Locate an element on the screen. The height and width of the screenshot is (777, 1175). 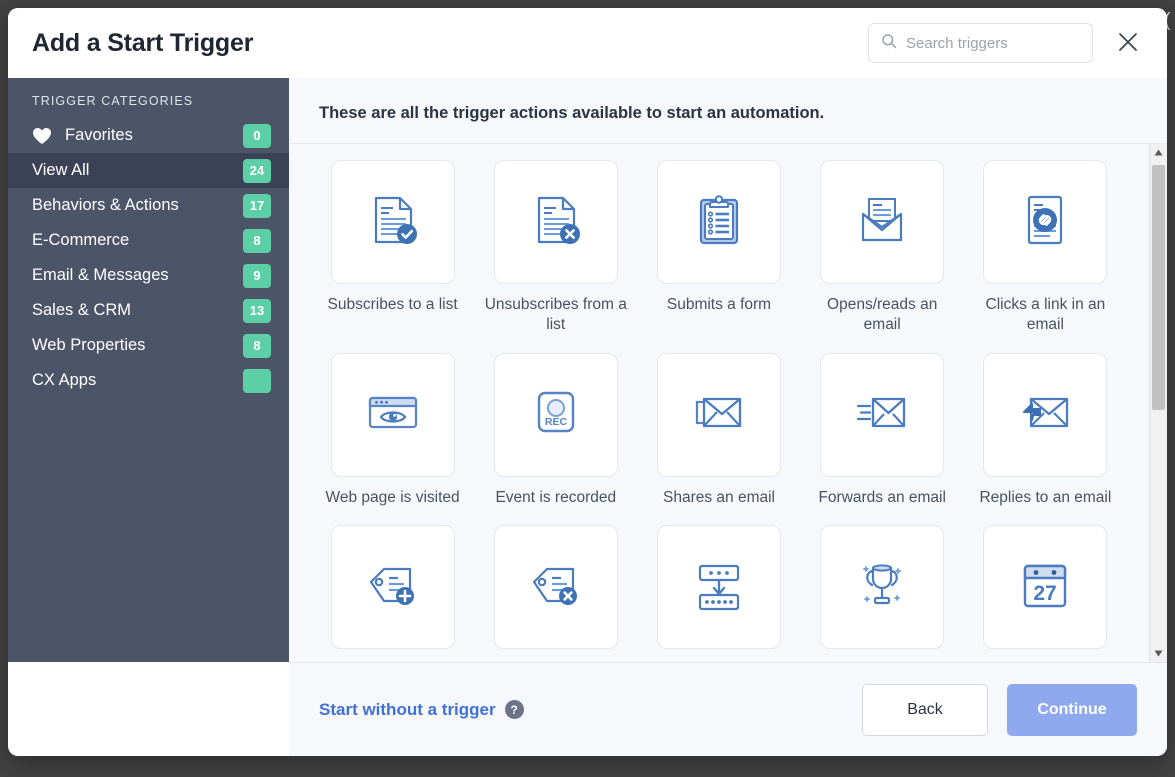
continue-button: Continue is located at coordinates (1072, 709).